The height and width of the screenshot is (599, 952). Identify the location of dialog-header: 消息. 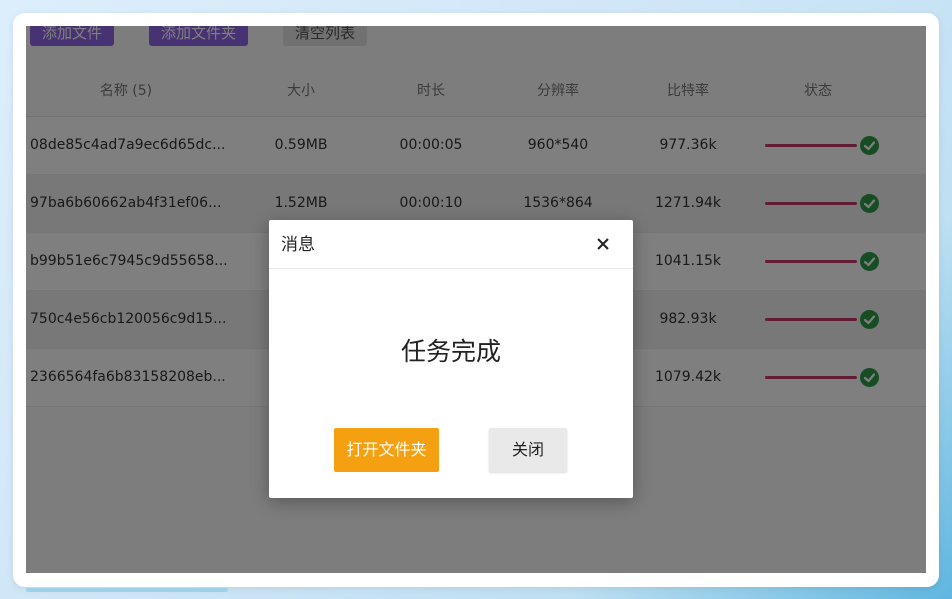
(451, 244).